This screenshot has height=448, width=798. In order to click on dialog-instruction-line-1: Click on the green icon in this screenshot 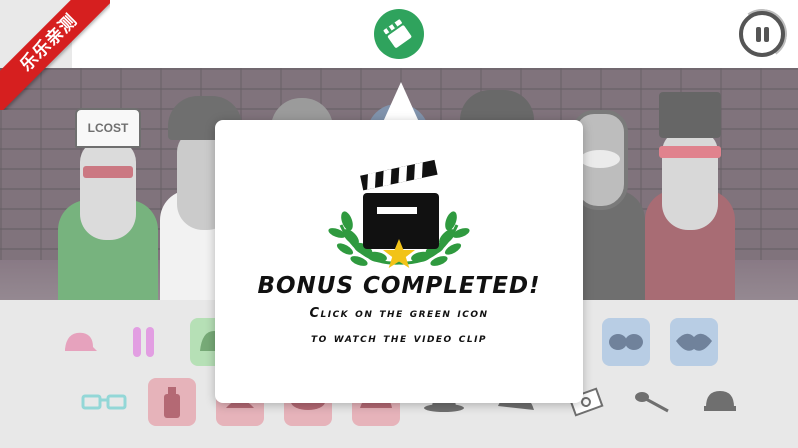, I will do `click(399, 313)`.